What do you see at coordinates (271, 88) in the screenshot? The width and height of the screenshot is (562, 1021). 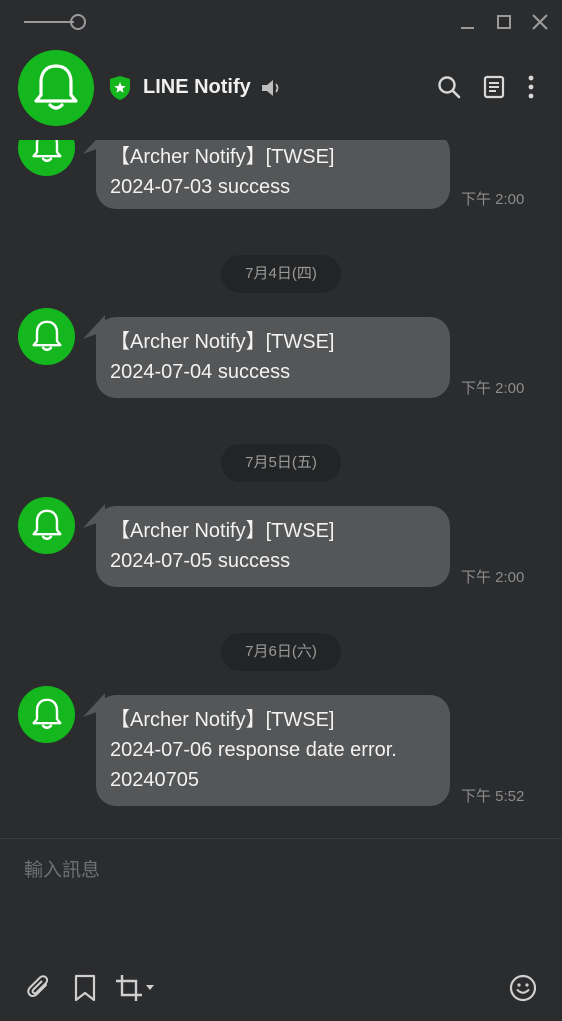 I see `speaker-icon` at bounding box center [271, 88].